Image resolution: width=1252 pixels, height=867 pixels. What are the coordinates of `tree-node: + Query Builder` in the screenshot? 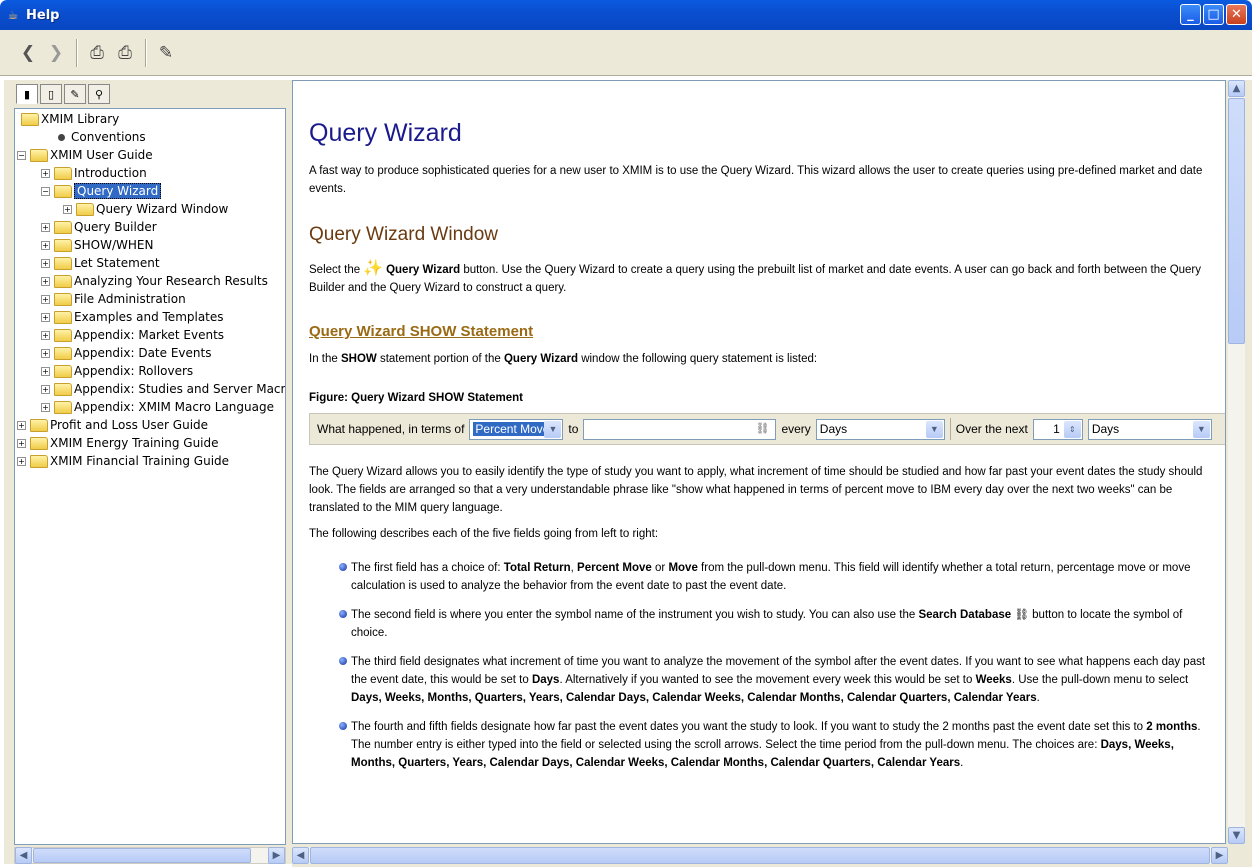 It's located at (99, 227).